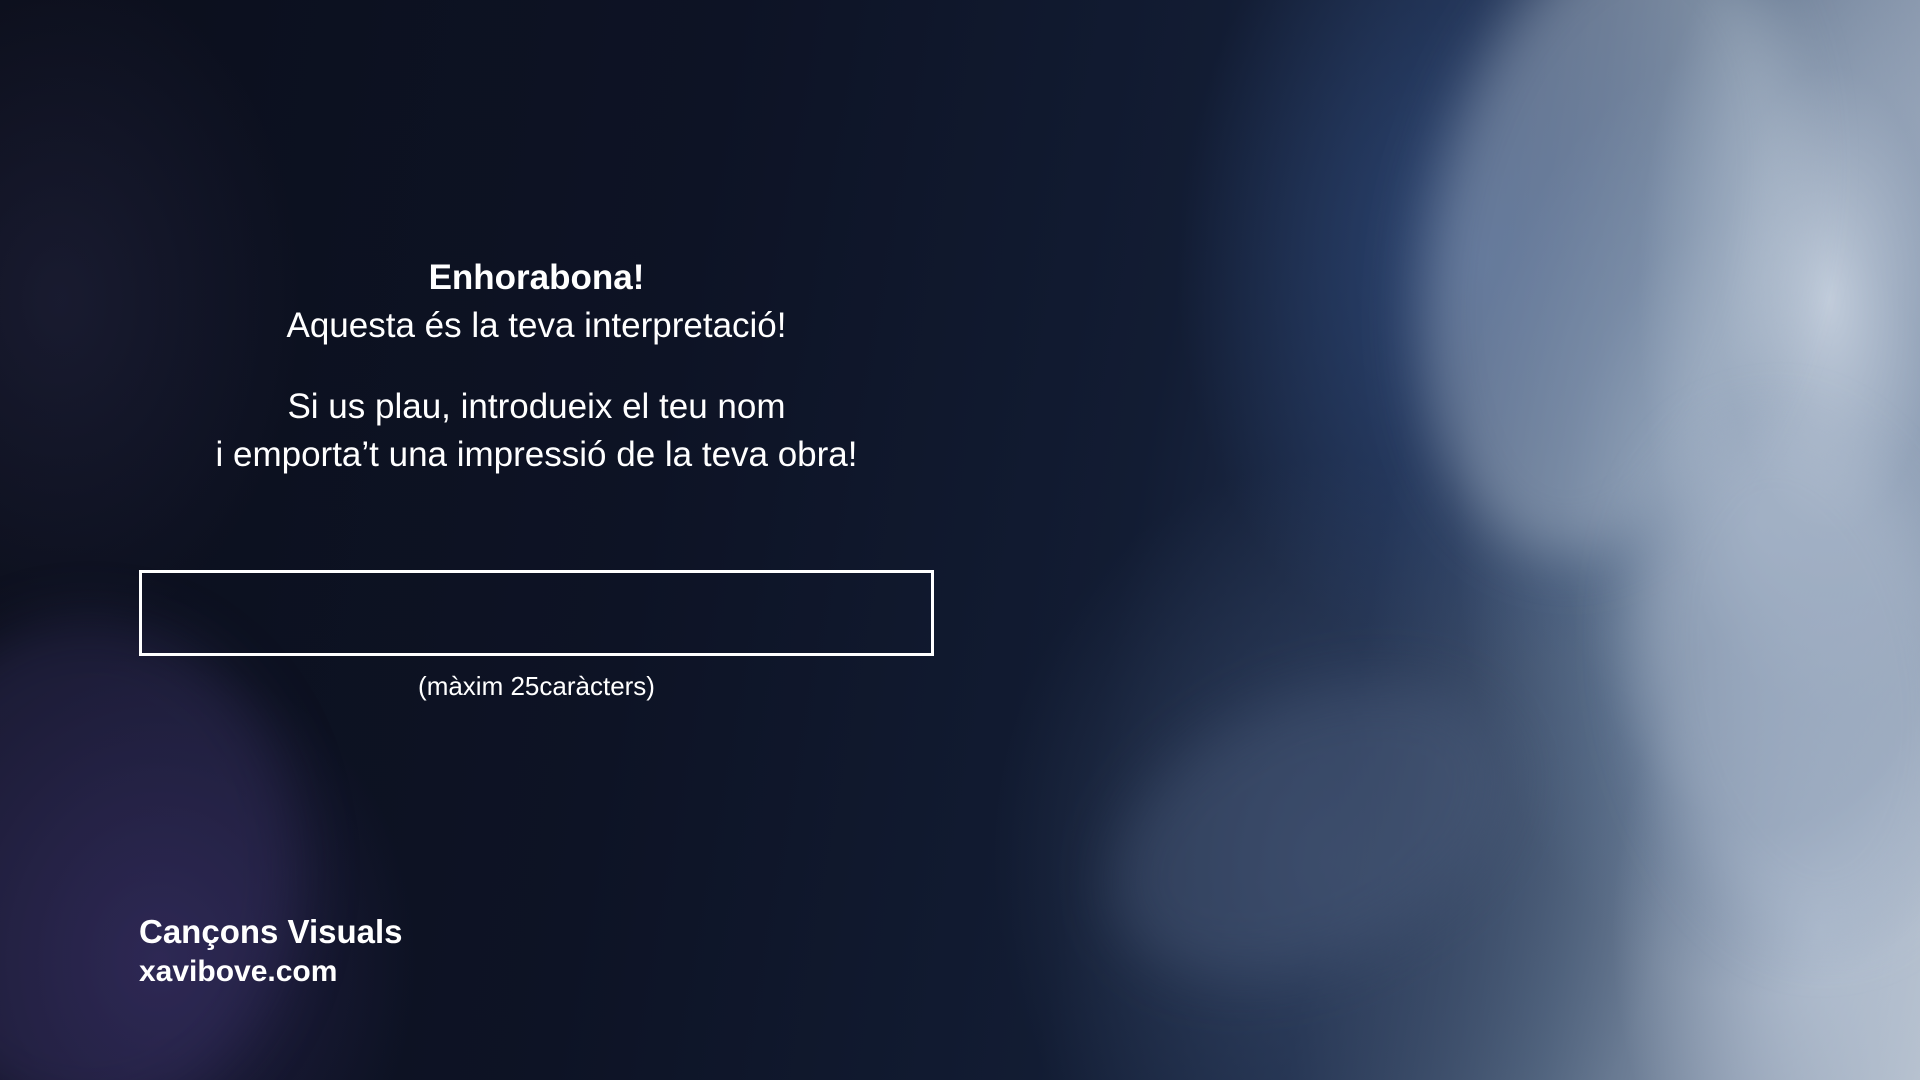  Describe the element at coordinates (536, 325) in the screenshot. I see `interpretation-subtitle: Aquesta és la teva interpretació!` at that location.